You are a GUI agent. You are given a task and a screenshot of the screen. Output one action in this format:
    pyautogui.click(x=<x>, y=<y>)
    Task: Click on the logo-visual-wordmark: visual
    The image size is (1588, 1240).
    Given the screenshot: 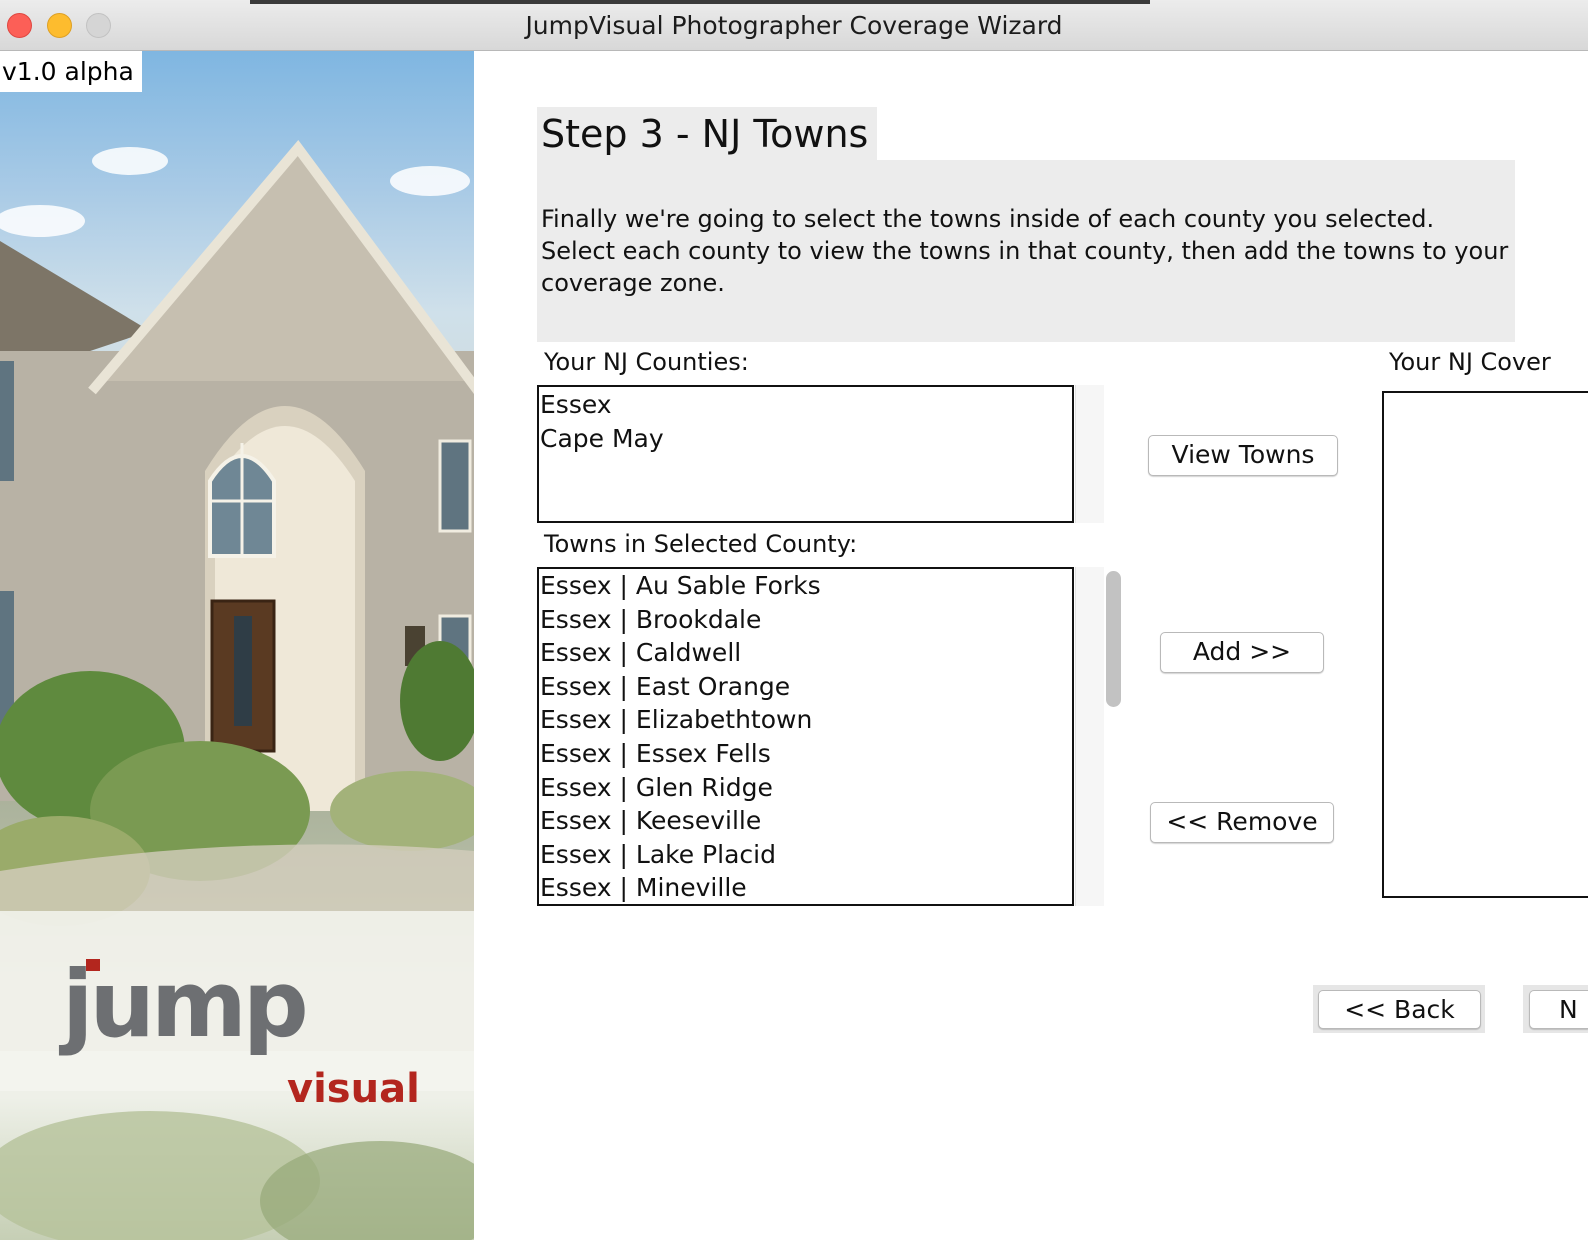 What is the action you would take?
    pyautogui.click(x=353, y=1089)
    